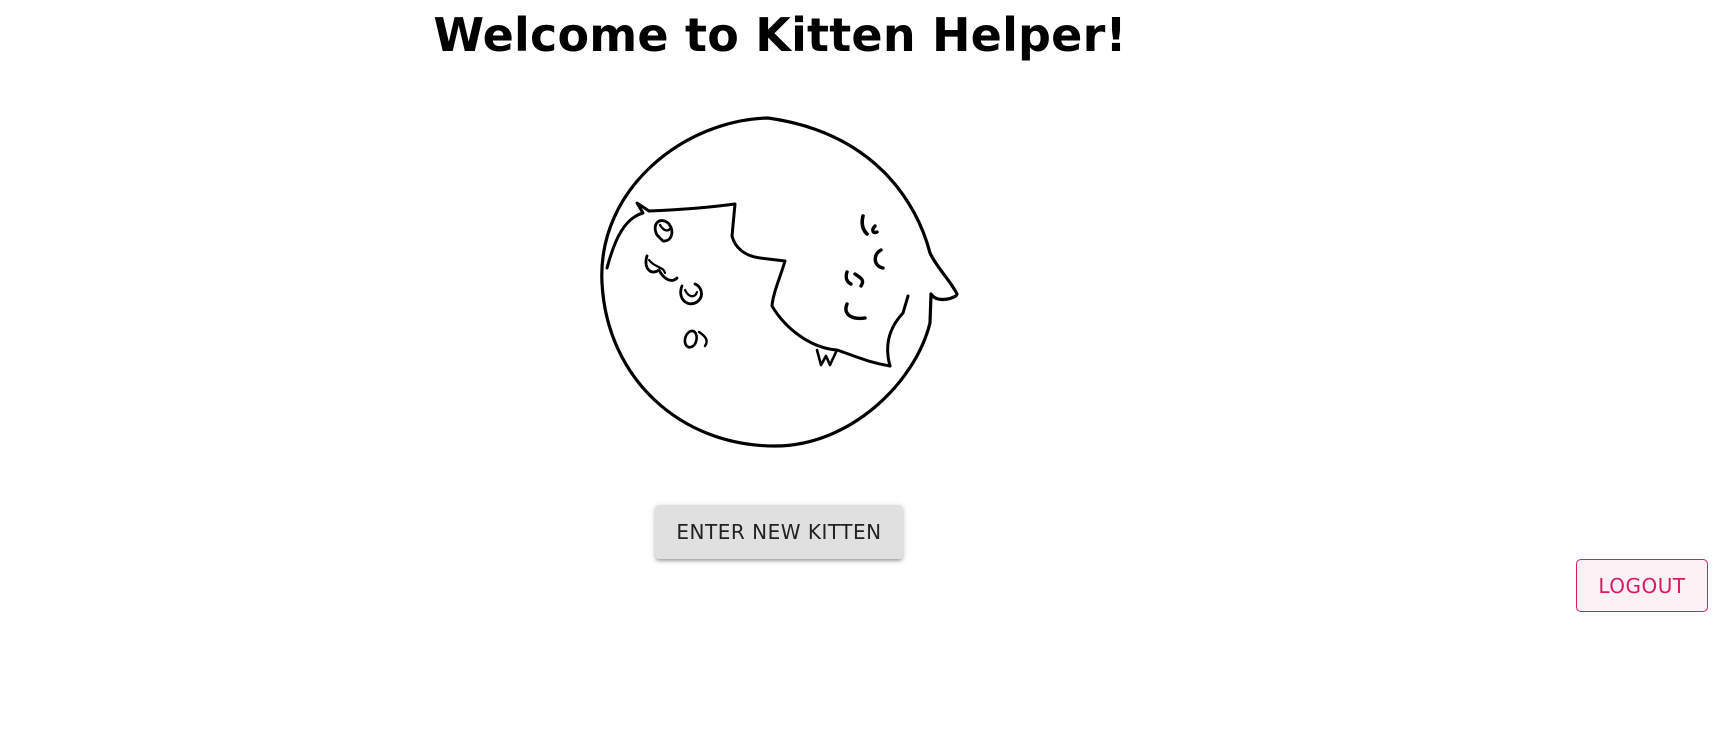 This screenshot has width=1732, height=736. I want to click on enter-new-kitten-button: ENTER NEW KITTEN, so click(779, 532).